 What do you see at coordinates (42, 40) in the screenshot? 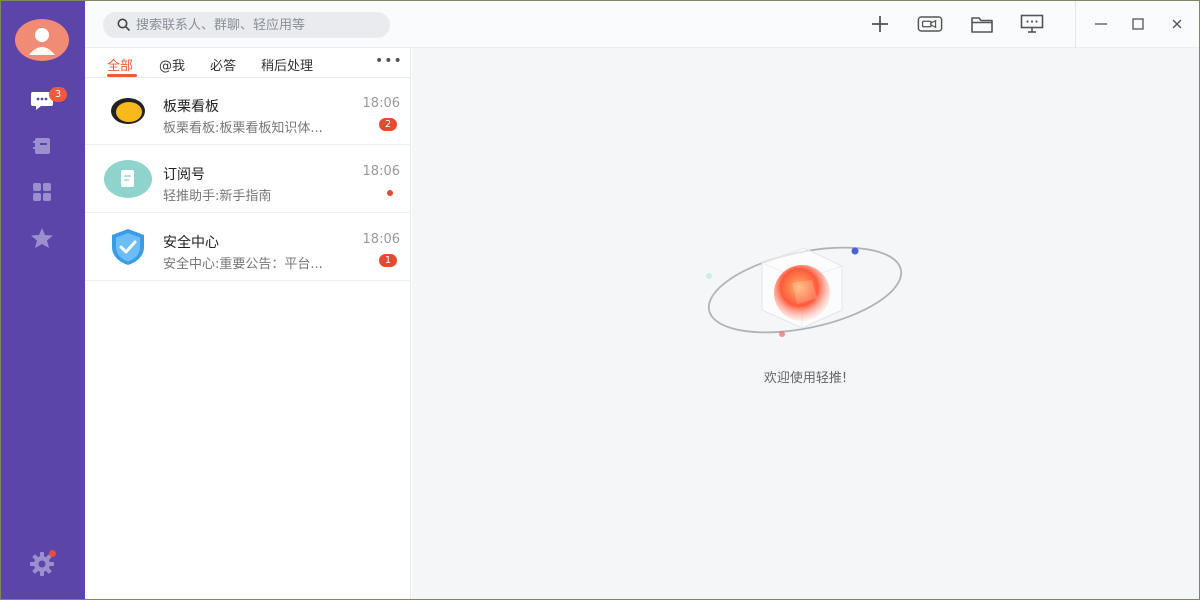
I see `user-avatar` at bounding box center [42, 40].